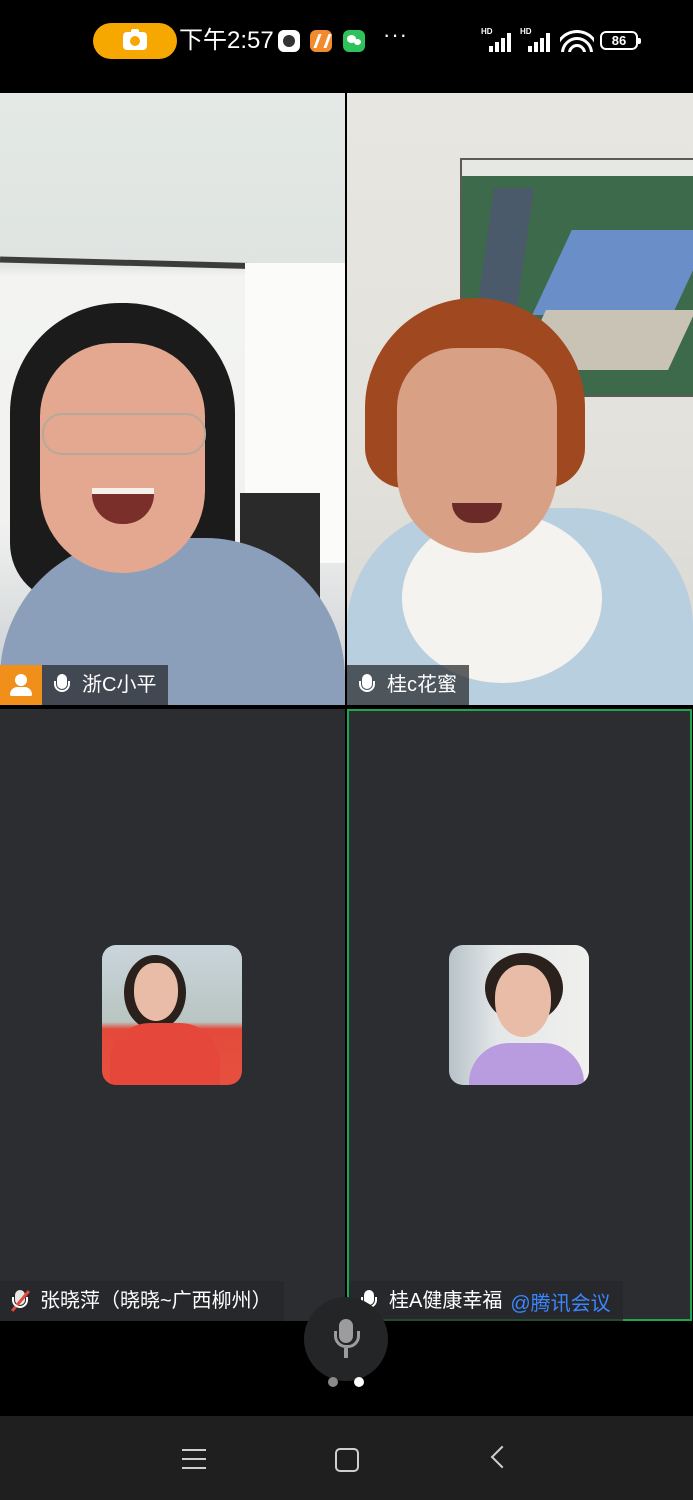 The image size is (693, 1500). What do you see at coordinates (560, 1303) in the screenshot?
I see `participant-app-tag: @腾讯会议` at bounding box center [560, 1303].